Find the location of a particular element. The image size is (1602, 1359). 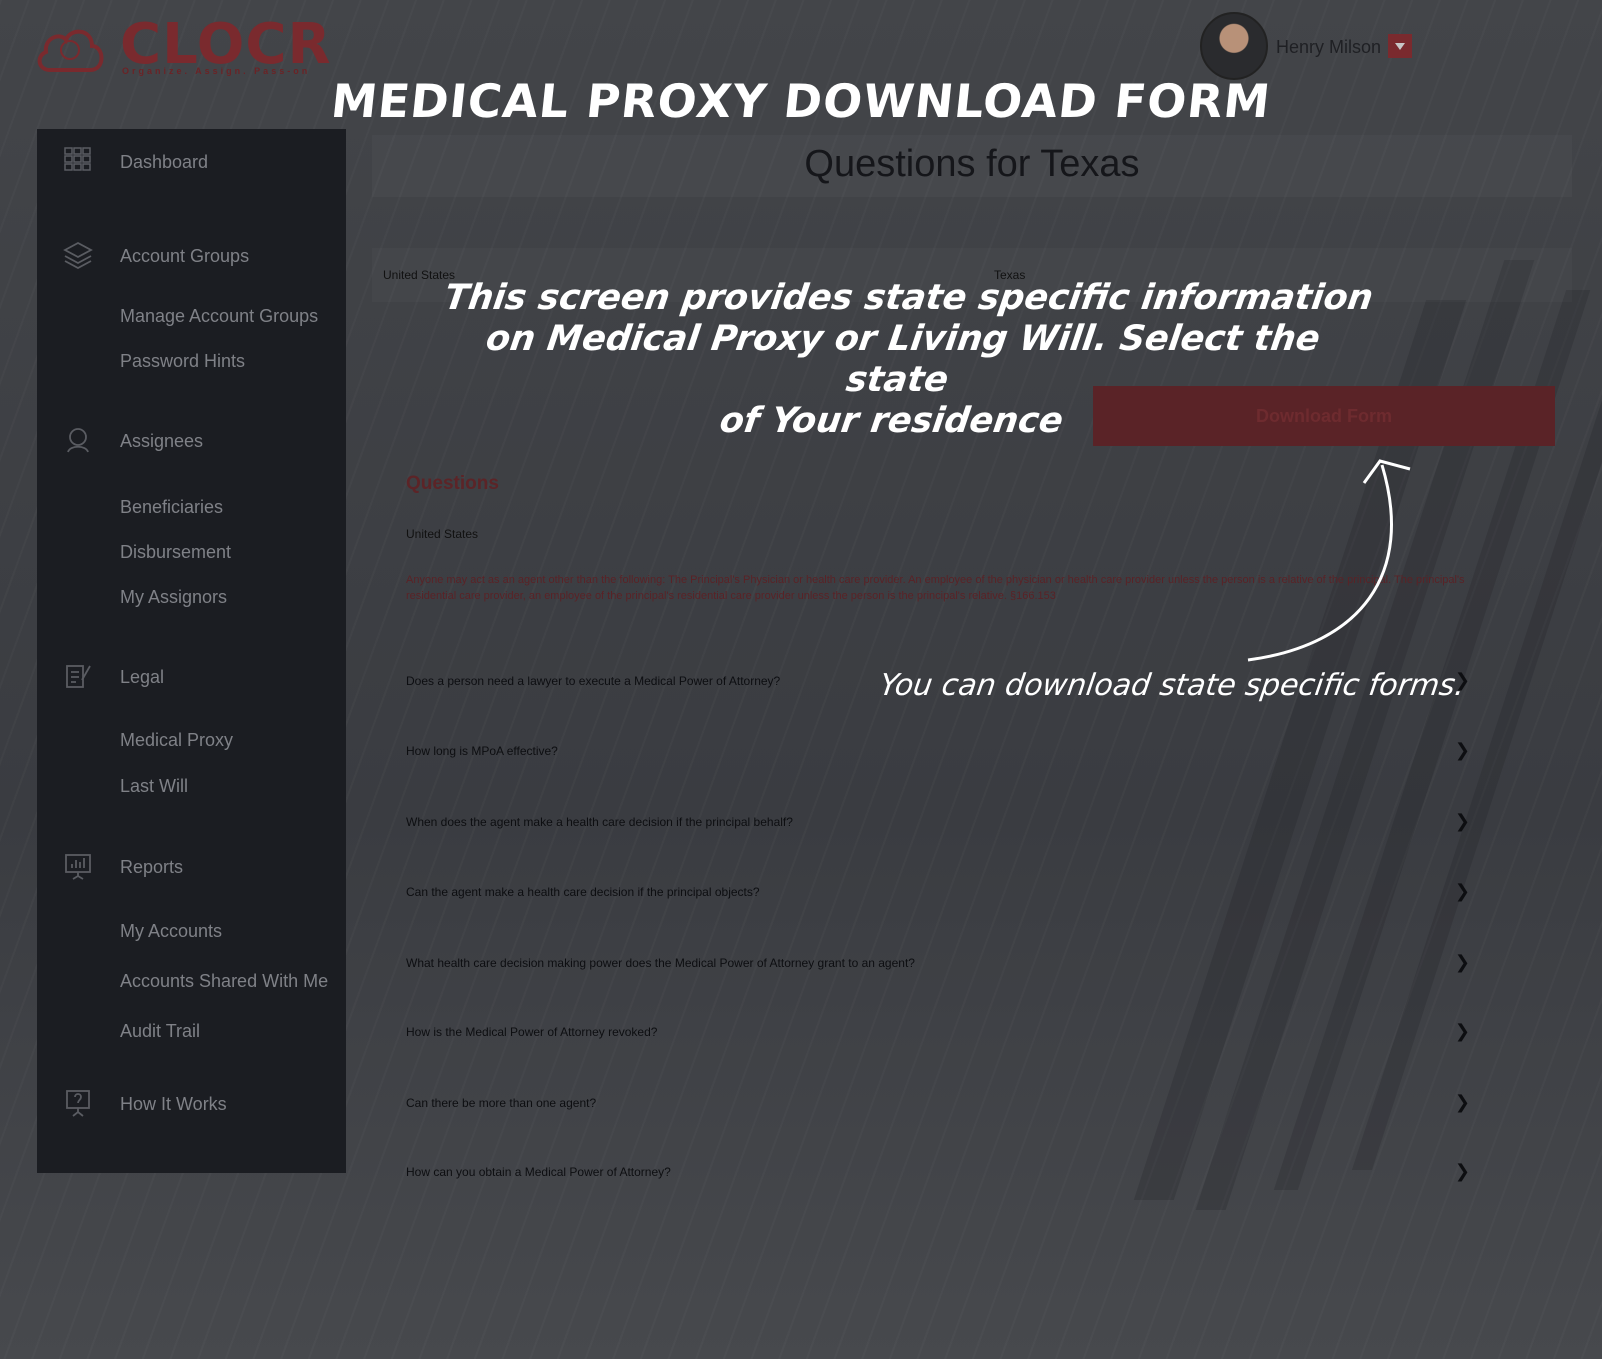

download-annotation: You can download state specific forms. is located at coordinates (1172, 685).